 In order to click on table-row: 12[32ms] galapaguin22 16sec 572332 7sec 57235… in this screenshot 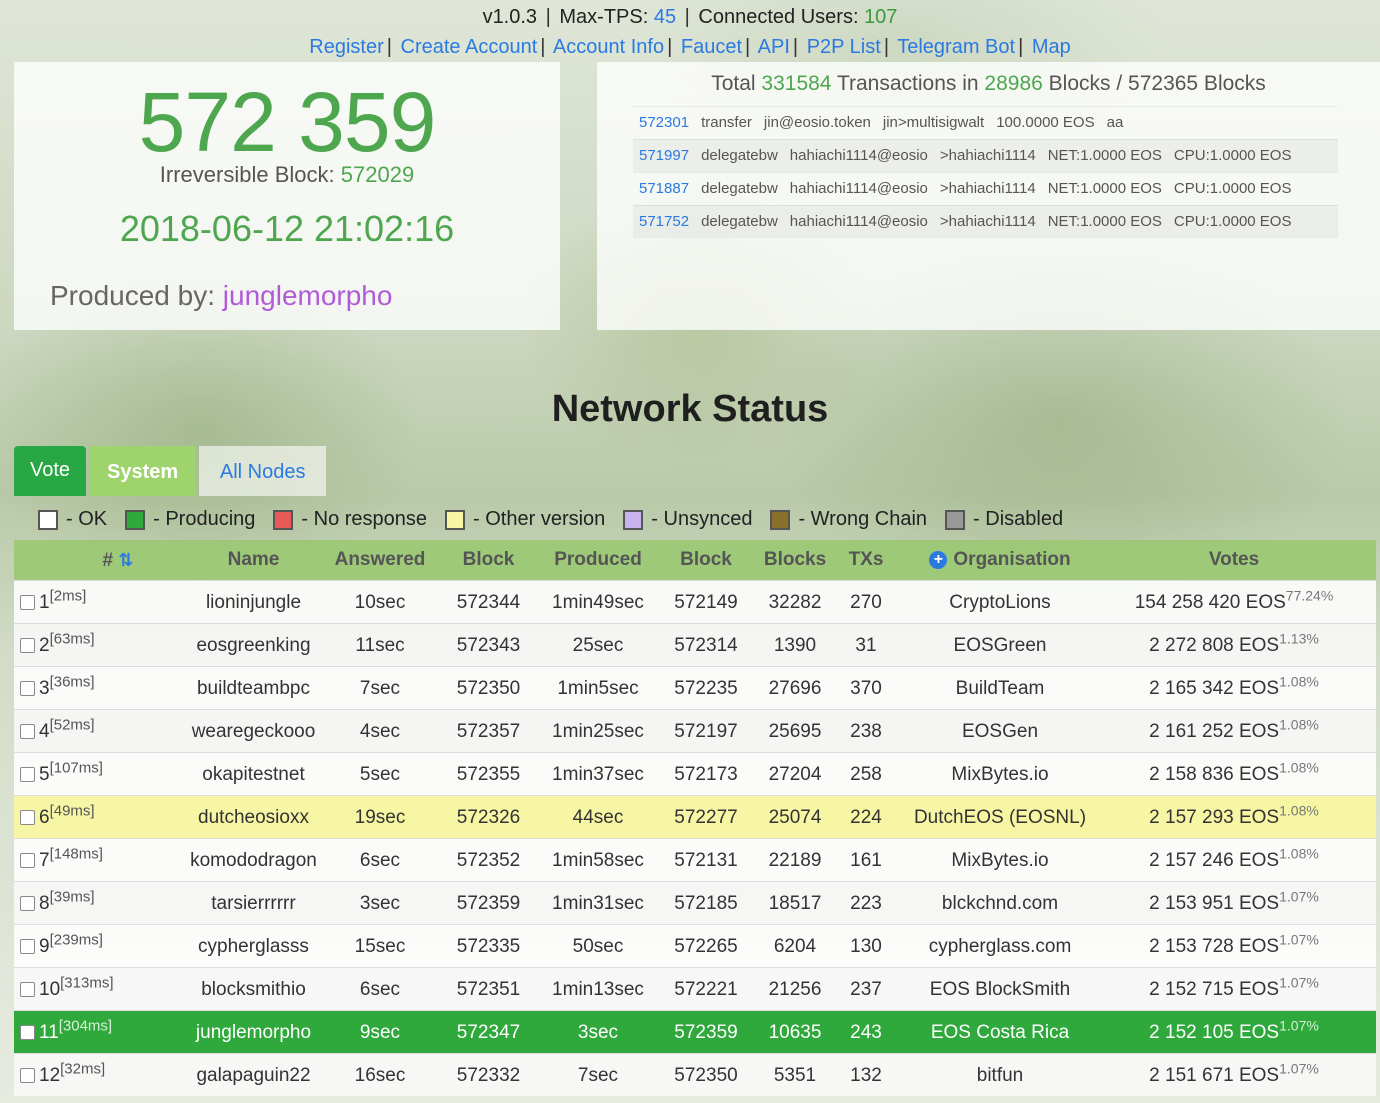, I will do `click(695, 1074)`.